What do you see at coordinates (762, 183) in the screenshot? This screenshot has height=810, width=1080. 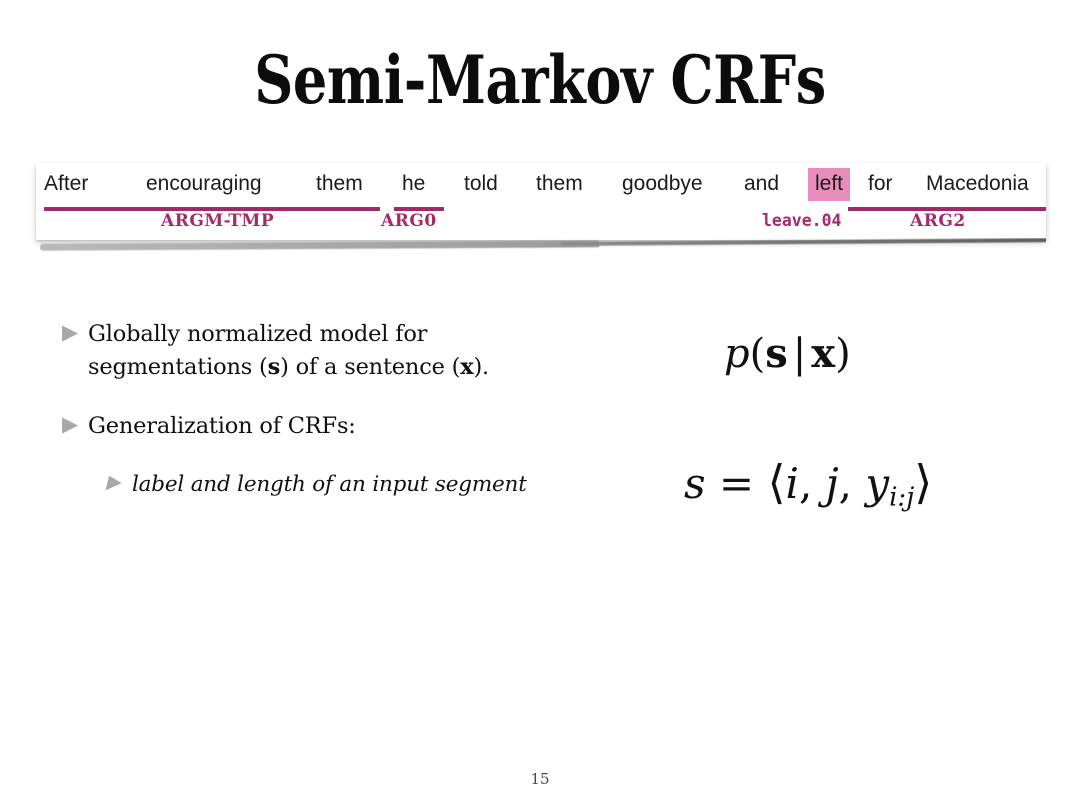 I see `sentence-word: and` at bounding box center [762, 183].